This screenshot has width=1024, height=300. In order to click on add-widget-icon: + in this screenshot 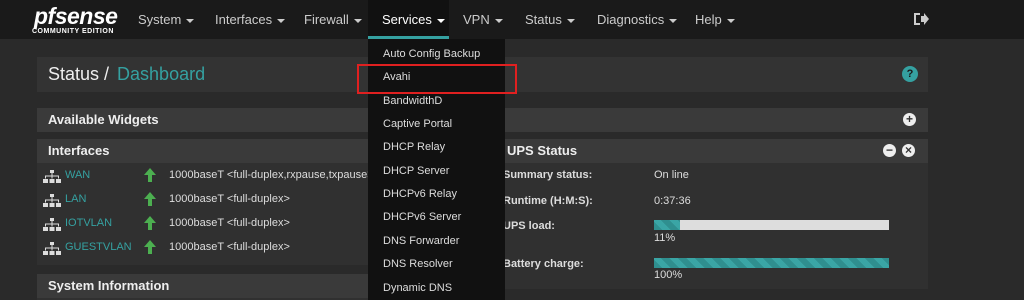, I will do `click(909, 119)`.